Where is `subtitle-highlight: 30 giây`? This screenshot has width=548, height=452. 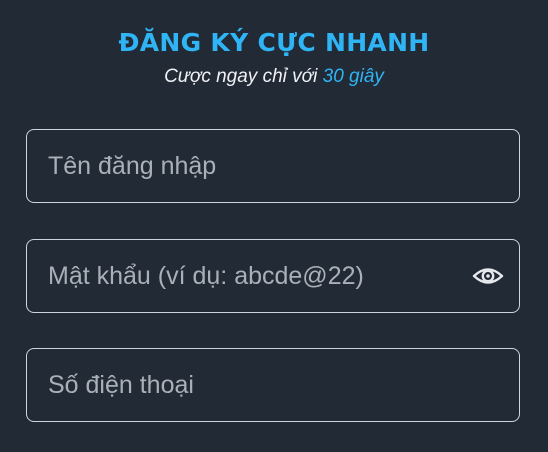
subtitle-highlight: 30 giây is located at coordinates (353, 76).